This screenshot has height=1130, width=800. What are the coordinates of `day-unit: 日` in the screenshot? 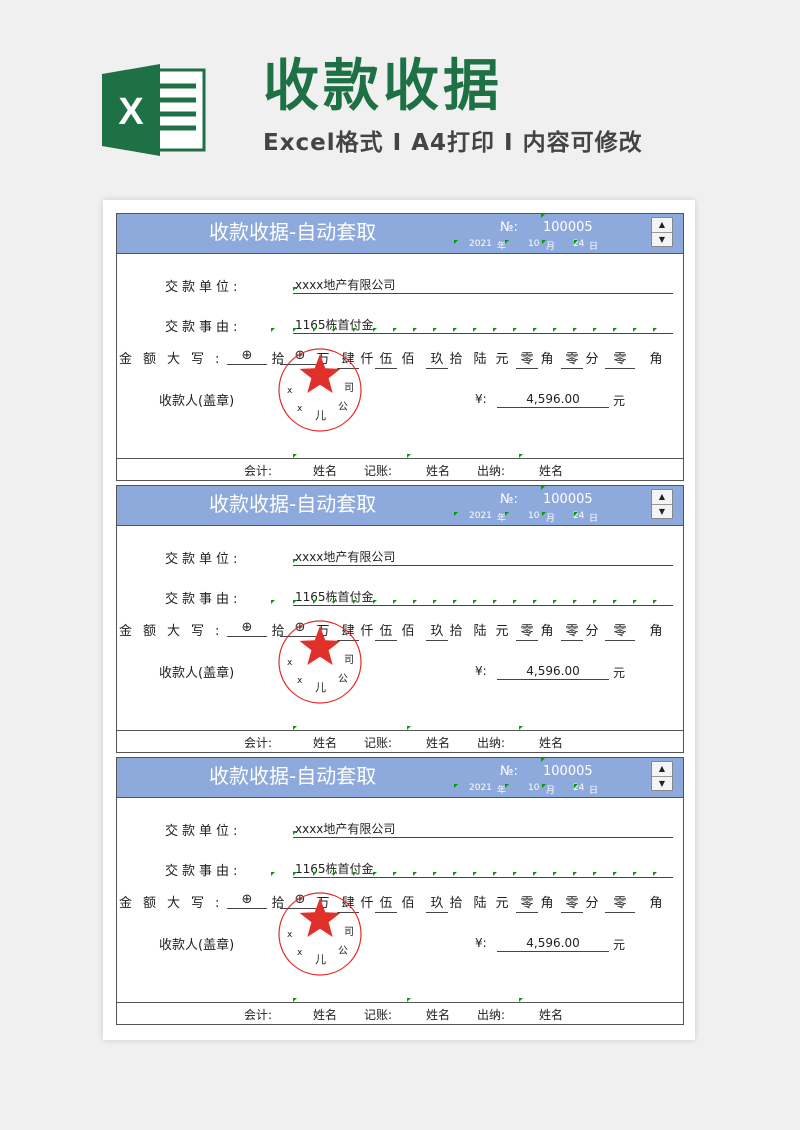 It's located at (594, 247).